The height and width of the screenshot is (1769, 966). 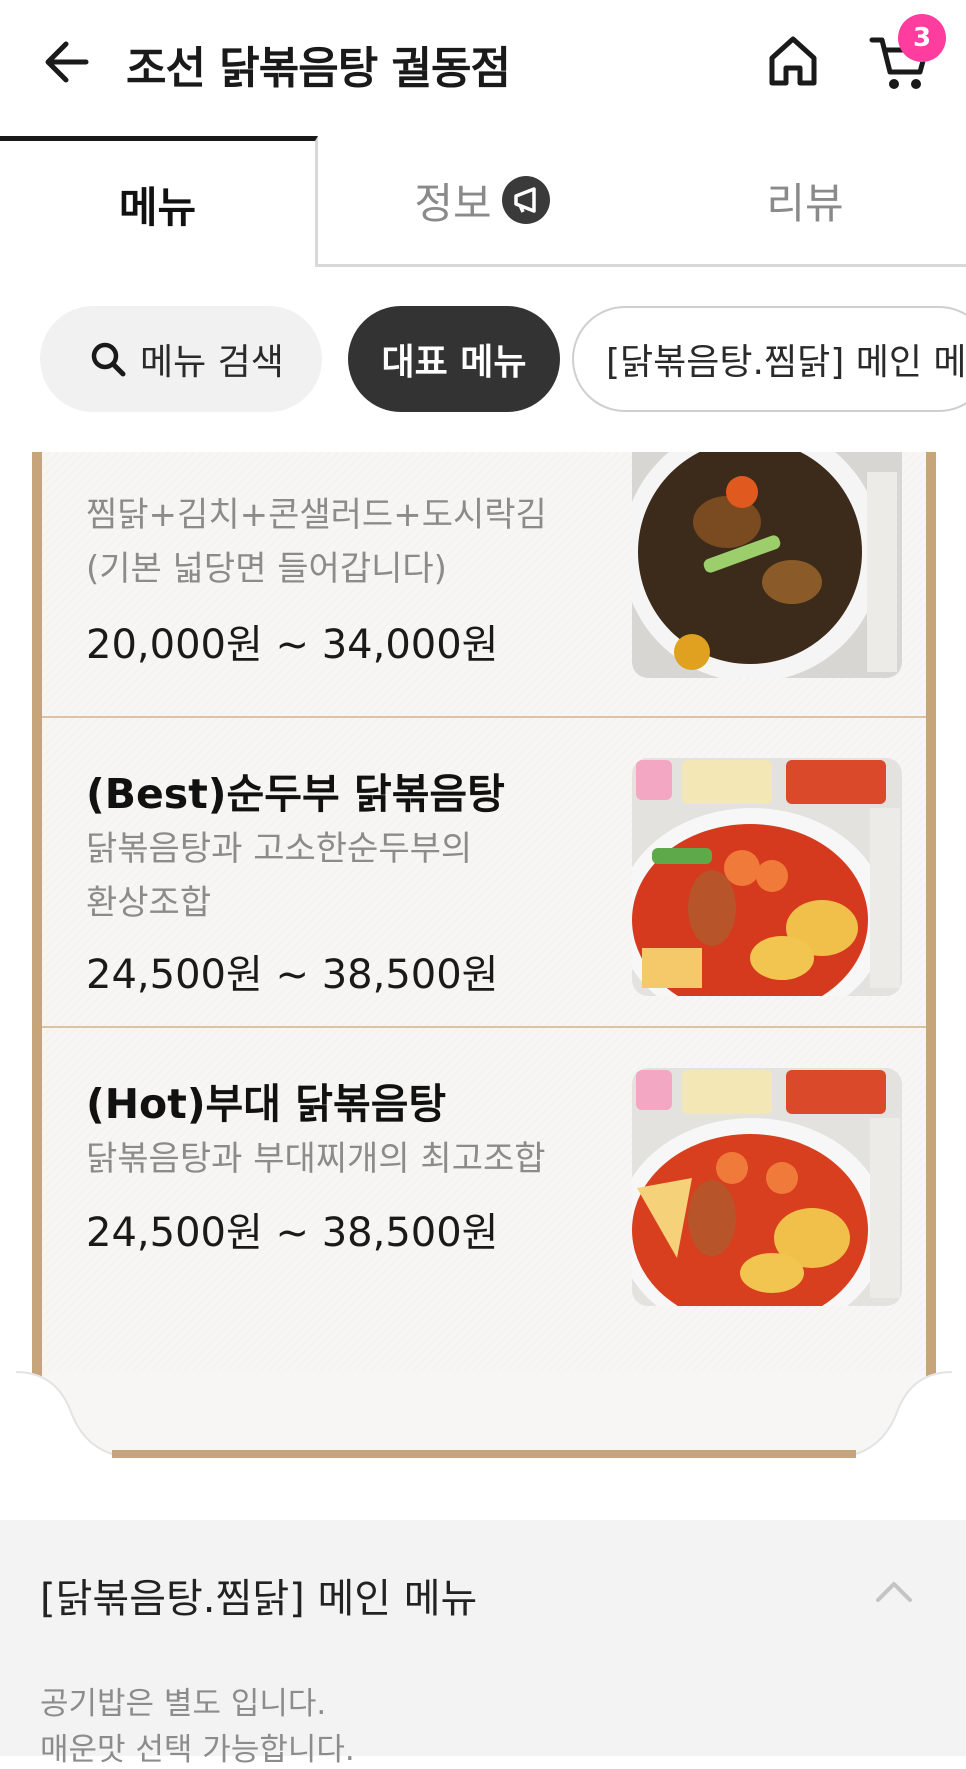 What do you see at coordinates (183, 1704) in the screenshot?
I see `section-note: 공기밥은 별도 입니다.` at bounding box center [183, 1704].